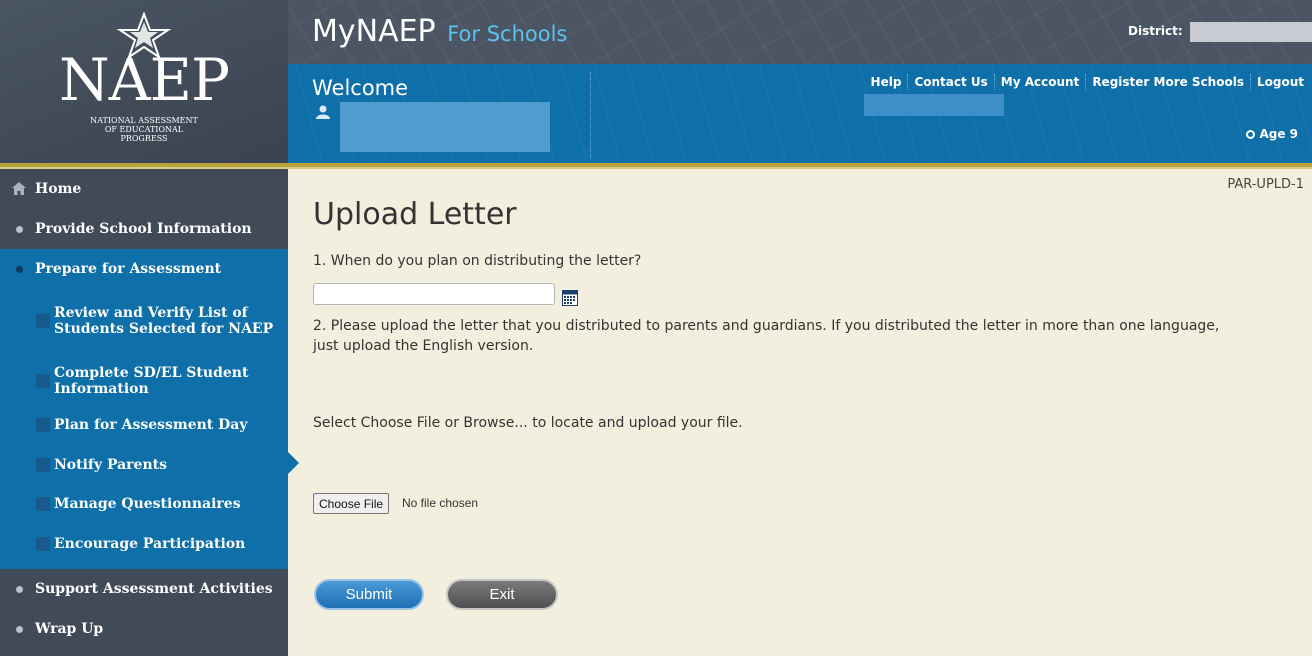  Describe the element at coordinates (147, 504) in the screenshot. I see `sidebar-subitem-label: Manage Questionnaires` at that location.